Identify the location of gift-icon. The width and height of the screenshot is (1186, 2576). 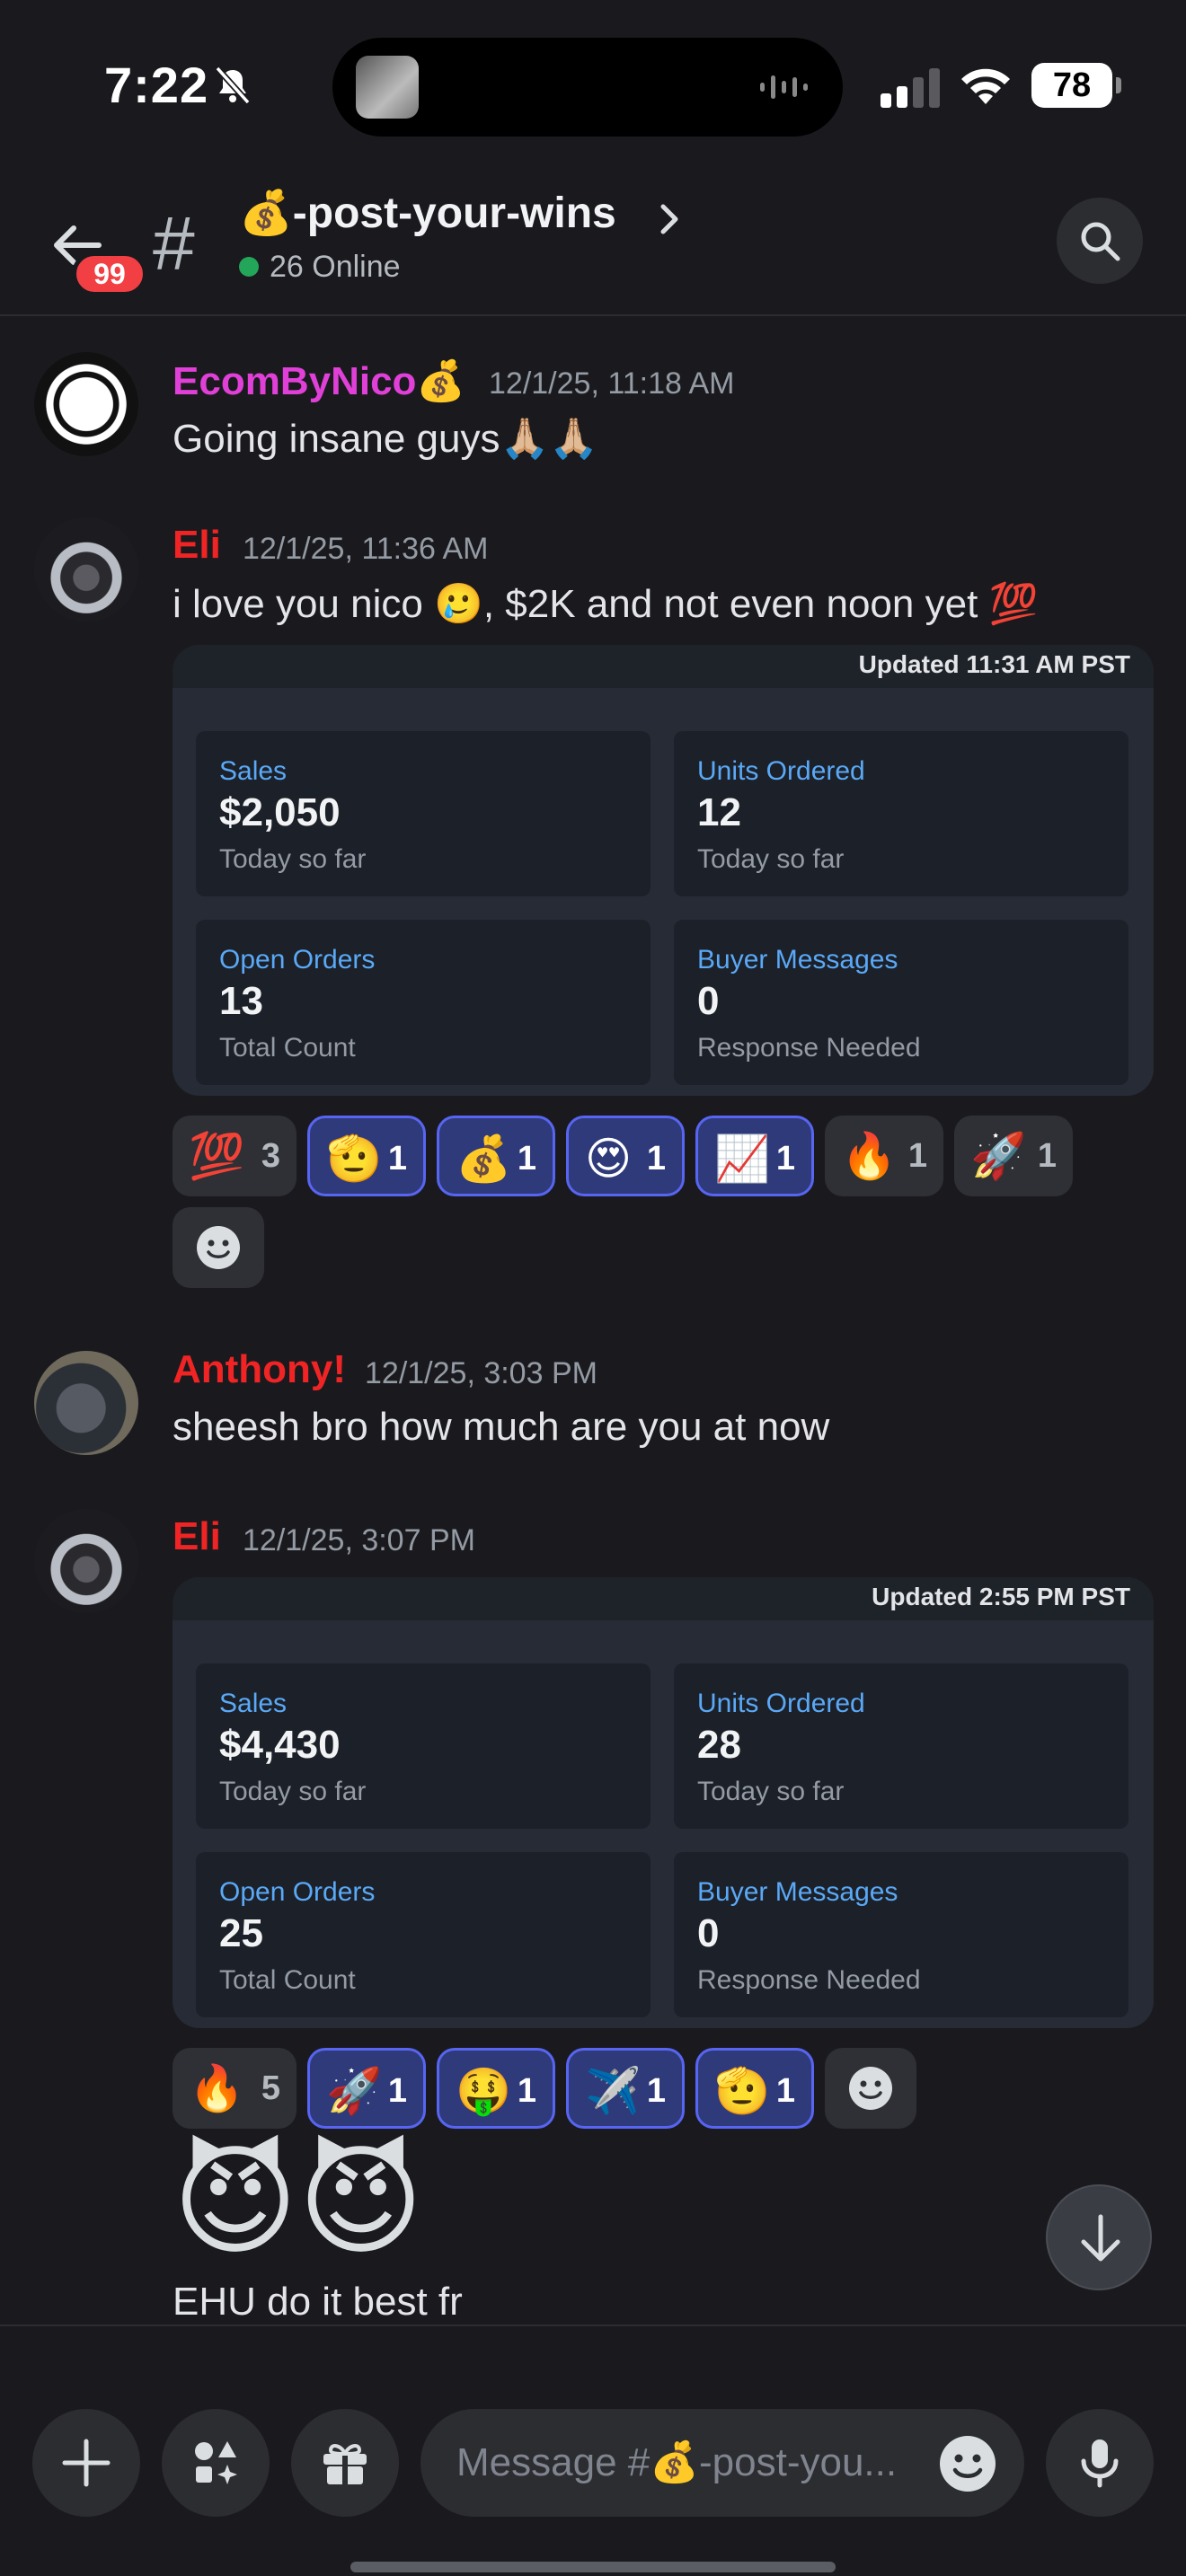
(345, 2464).